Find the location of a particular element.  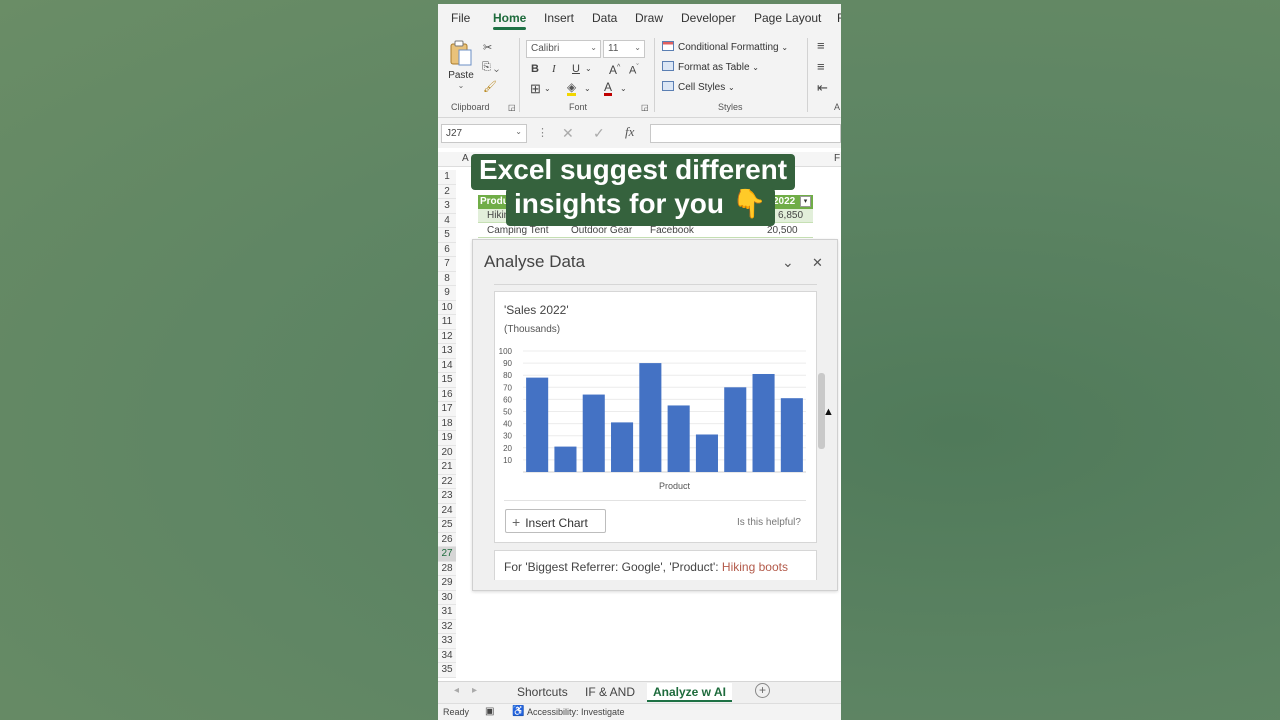

align-left-icon: ≡ is located at coordinates (821, 67).